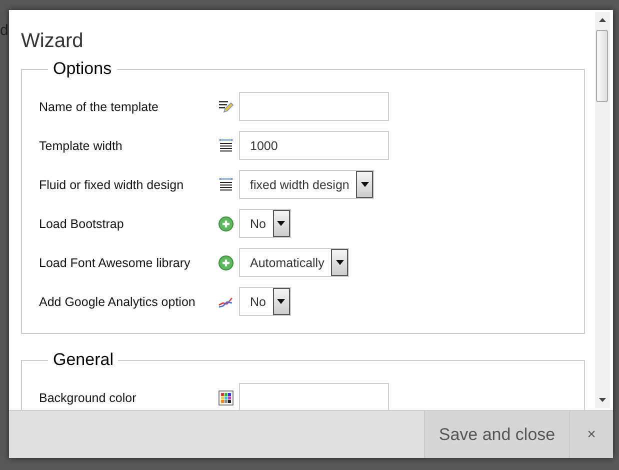 This screenshot has height=470, width=619. I want to click on field-label: Template width, so click(81, 145).